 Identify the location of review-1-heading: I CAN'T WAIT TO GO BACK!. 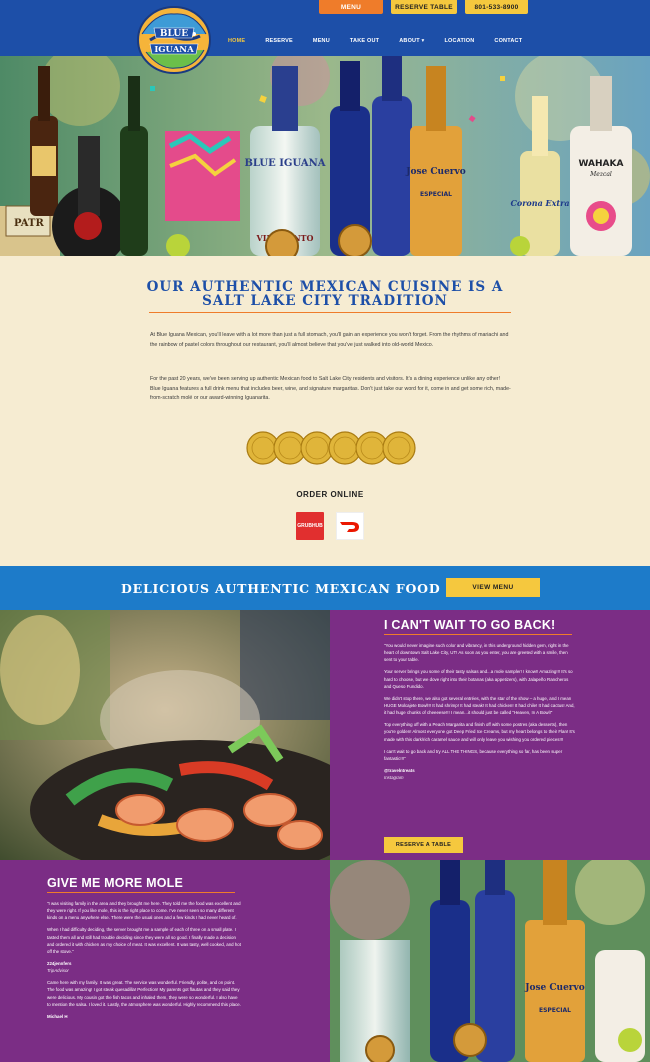
(470, 625).